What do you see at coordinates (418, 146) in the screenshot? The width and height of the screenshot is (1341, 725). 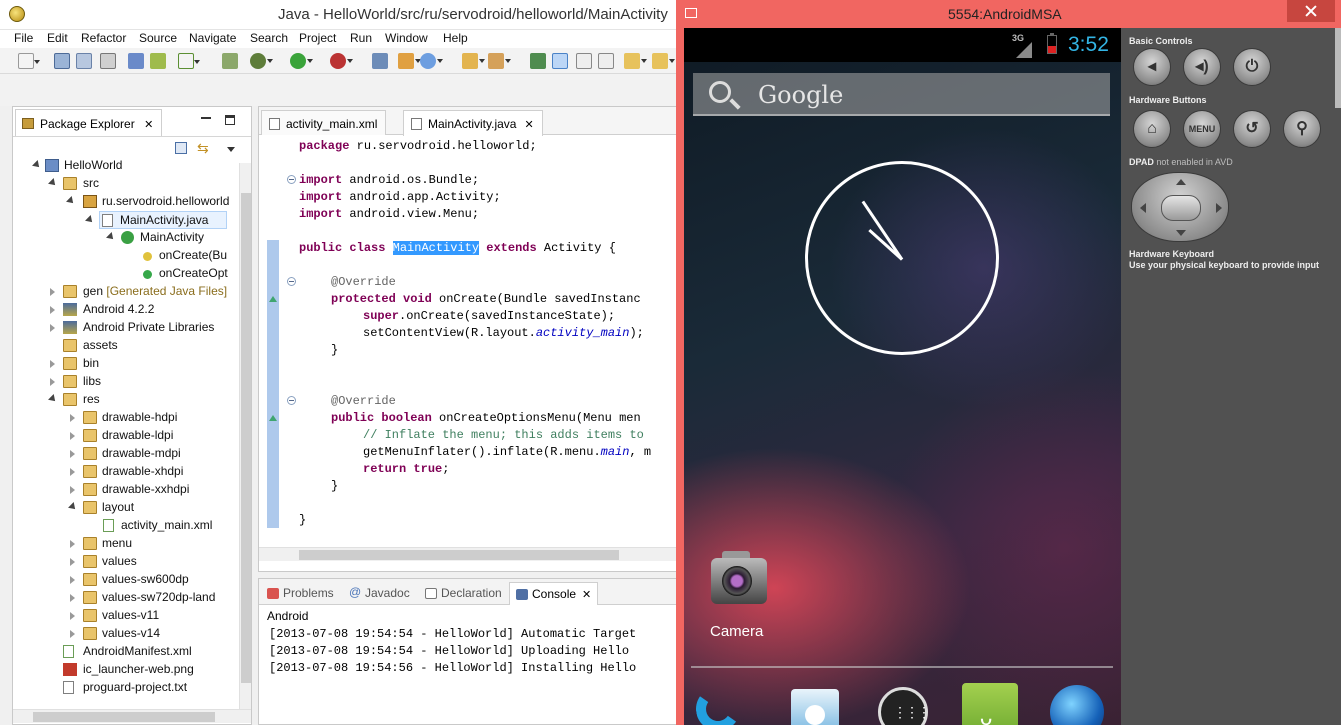 I see `code-line: package ru.servodroid.helloworld;` at bounding box center [418, 146].